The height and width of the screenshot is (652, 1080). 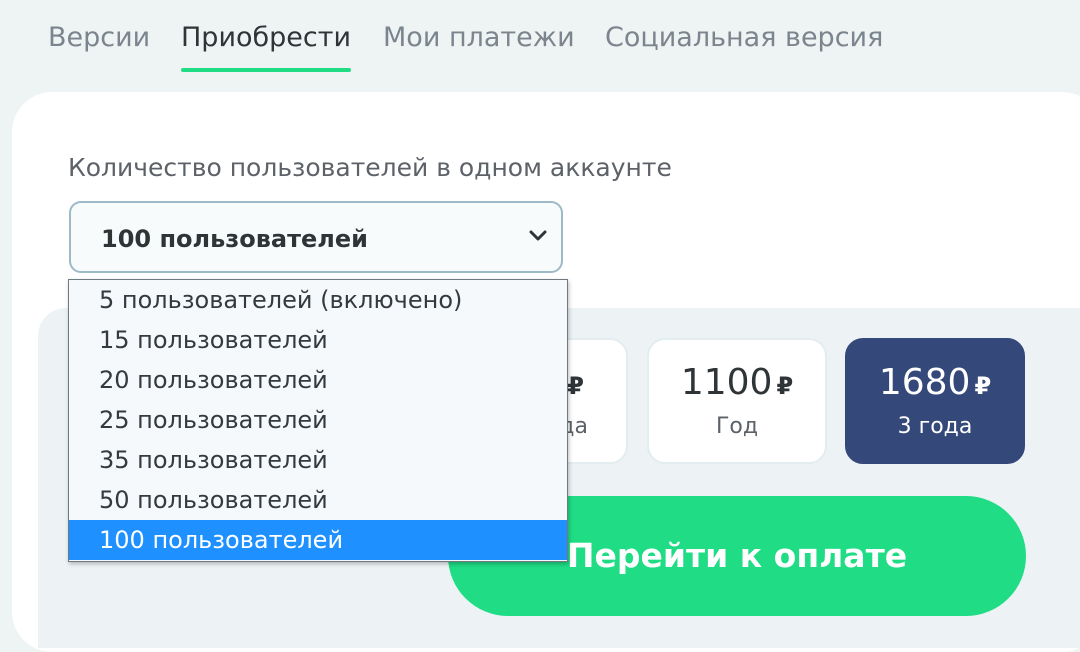 I want to click on dropdown-option-highlighted: 100 пользователей, so click(x=318, y=540).